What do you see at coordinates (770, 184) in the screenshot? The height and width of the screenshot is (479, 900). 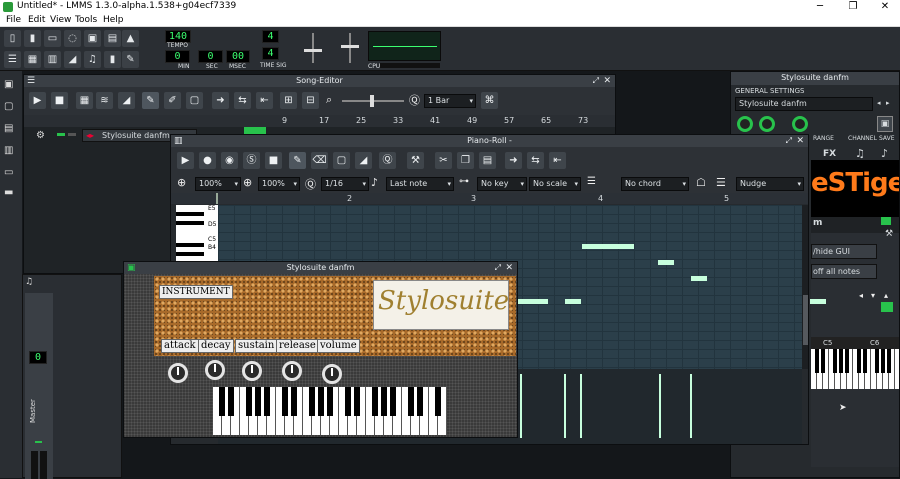 I see `nudge-combo: Nudge ▾` at bounding box center [770, 184].